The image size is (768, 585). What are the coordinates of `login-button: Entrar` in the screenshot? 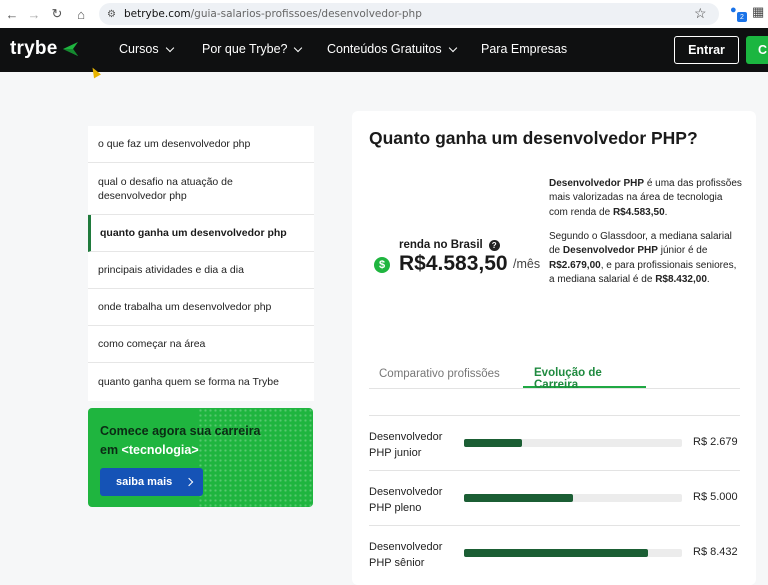 It's located at (706, 50).